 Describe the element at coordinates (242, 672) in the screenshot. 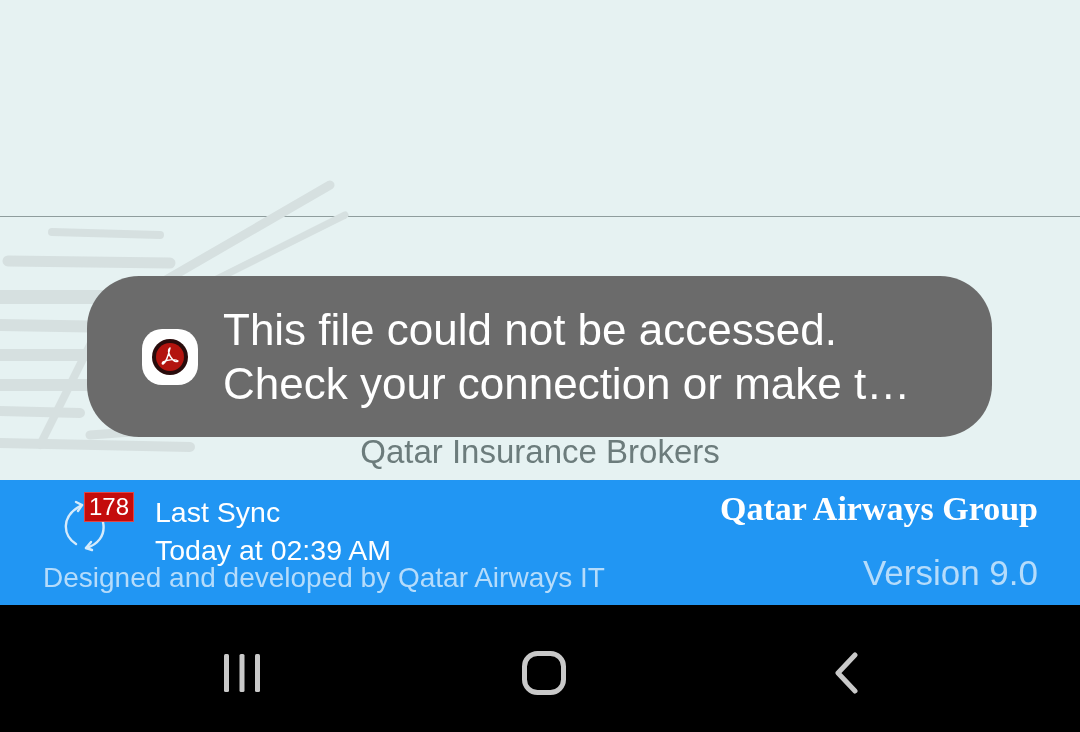

I see `recents-icon` at that location.